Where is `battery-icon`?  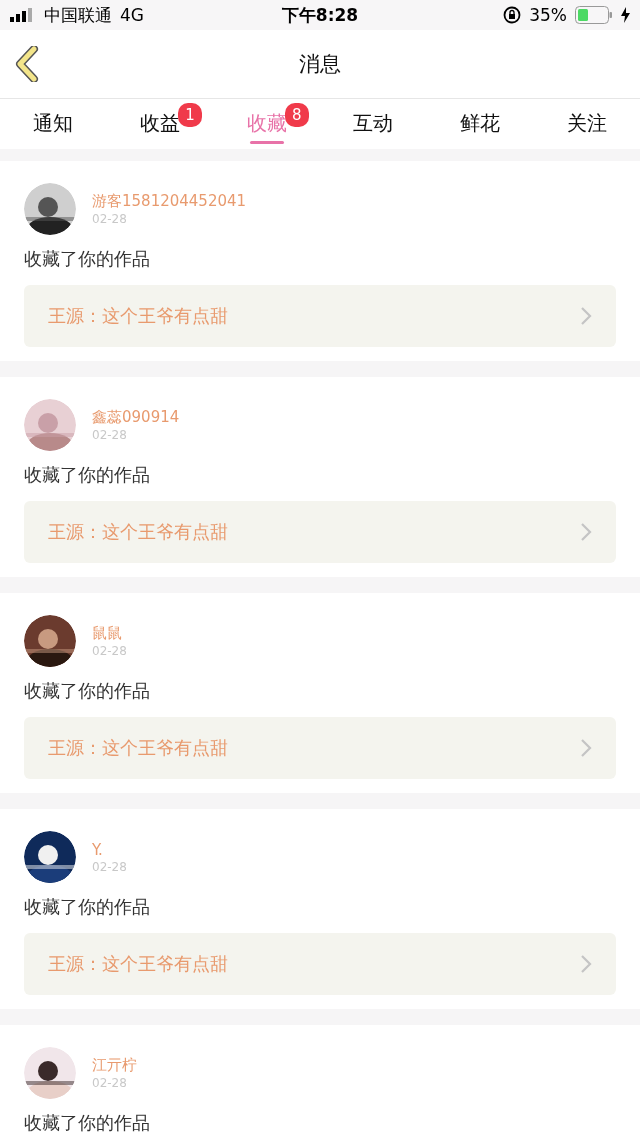 battery-icon is located at coordinates (594, 15).